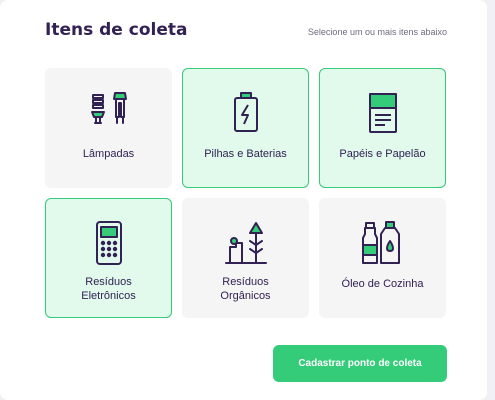 This screenshot has width=495, height=400. I want to click on oil-icon, so click(383, 243).